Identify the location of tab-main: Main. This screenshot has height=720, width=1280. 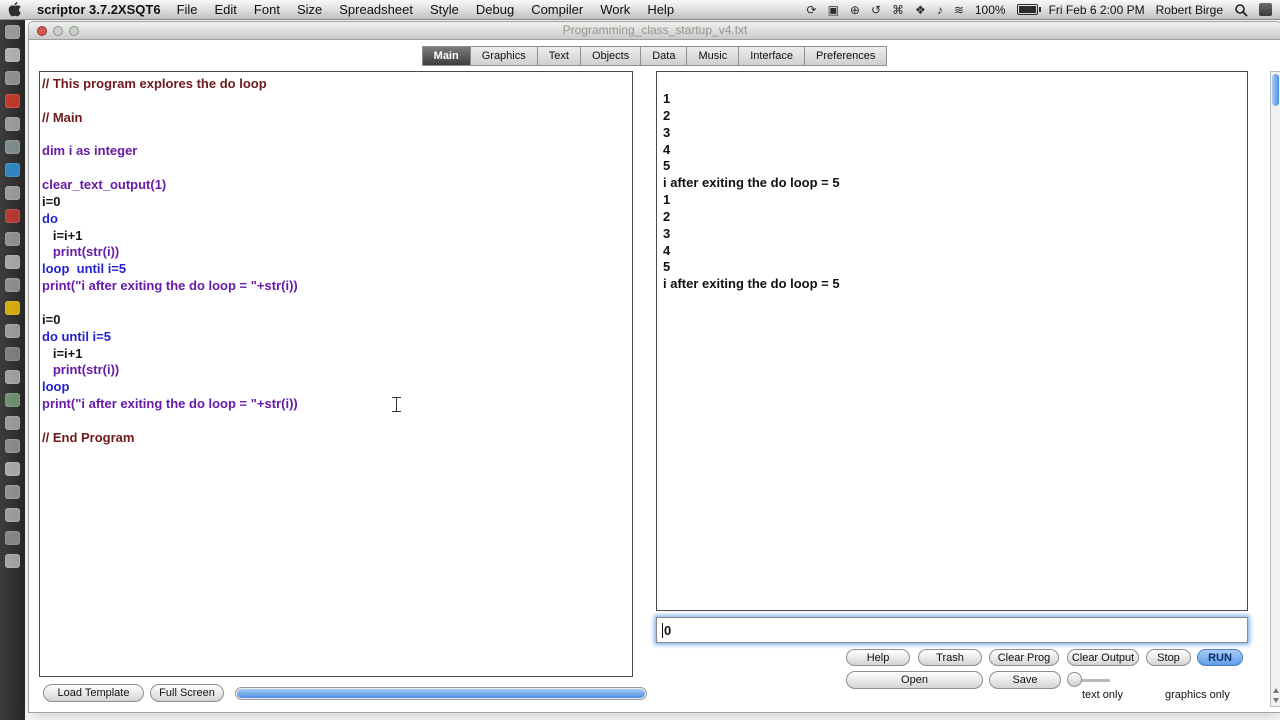
(446, 56).